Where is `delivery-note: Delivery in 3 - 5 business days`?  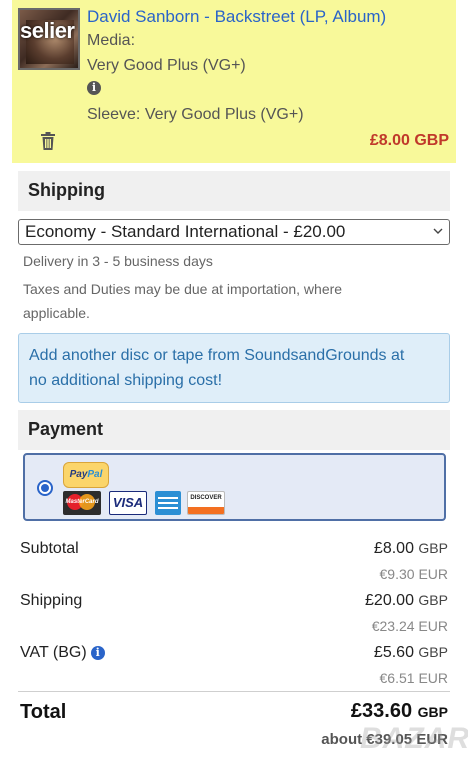 delivery-note: Delivery in 3 - 5 business days is located at coordinates (118, 261).